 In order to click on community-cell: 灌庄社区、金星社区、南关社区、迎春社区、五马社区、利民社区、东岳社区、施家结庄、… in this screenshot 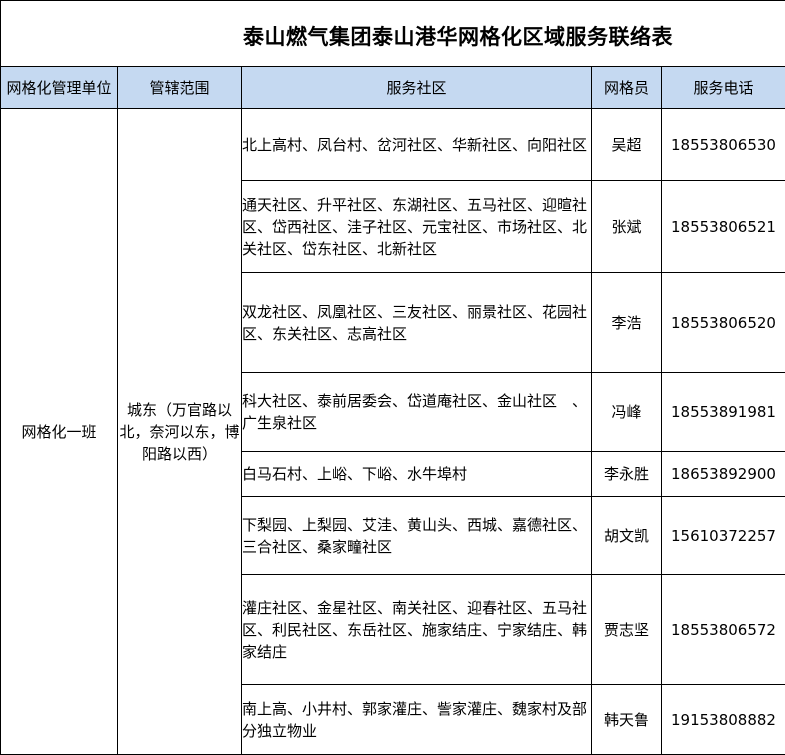, I will do `click(417, 630)`.